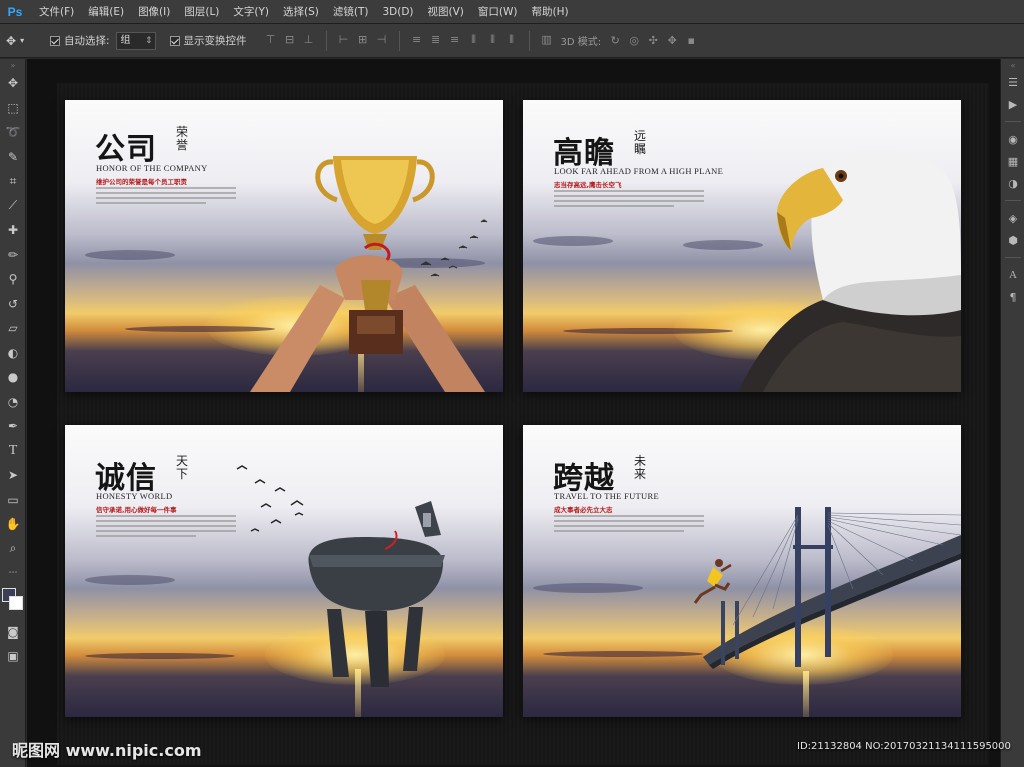  What do you see at coordinates (1012, 297) in the screenshot?
I see `paragraph-panel-icon: ¶` at bounding box center [1012, 297].